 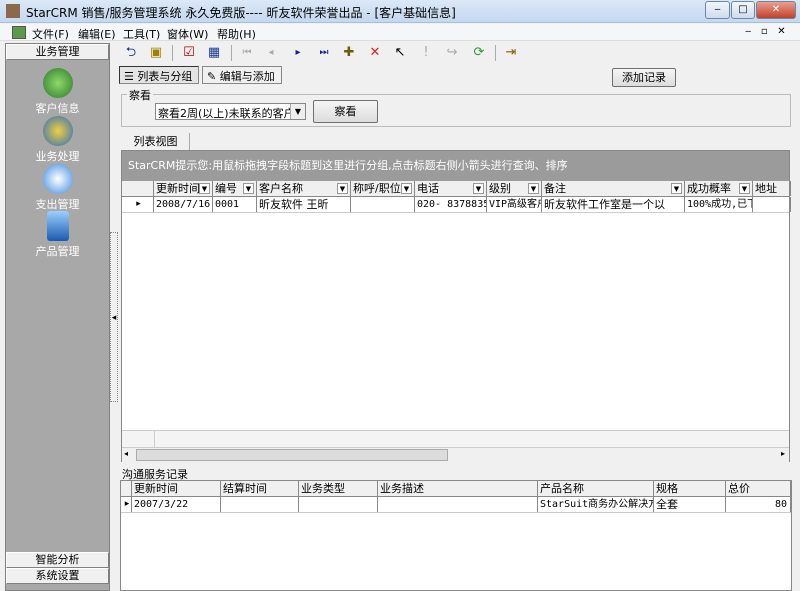 What do you see at coordinates (455, 454) in the screenshot?
I see `horizontal-scrollbar: ◂ ▸` at bounding box center [455, 454].